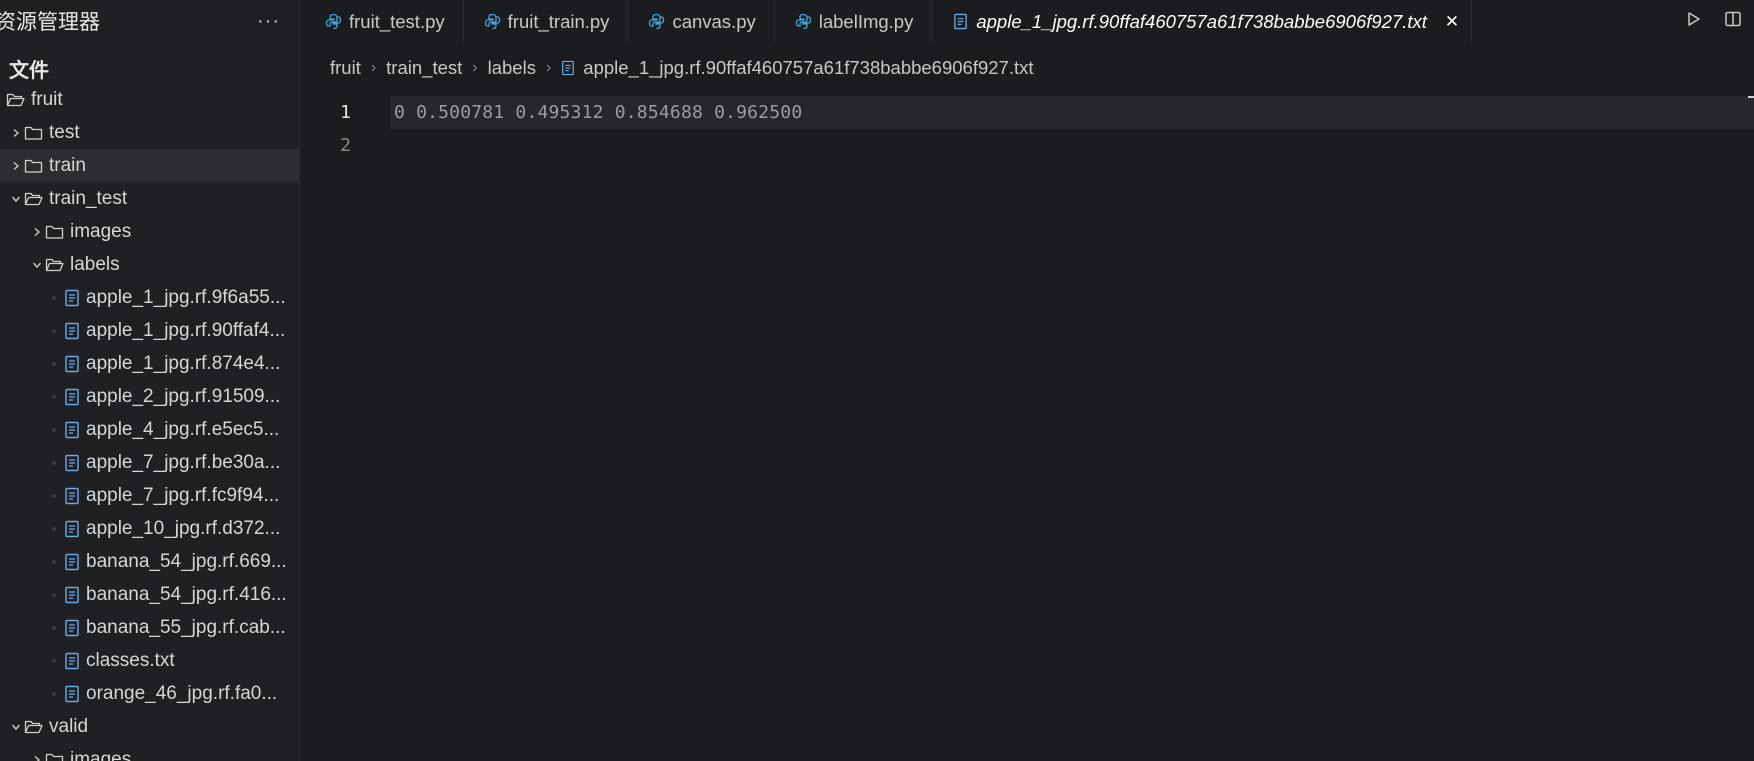 The height and width of the screenshot is (761, 1754). Describe the element at coordinates (268, 21) in the screenshot. I see `more-actions-icon: ···` at that location.